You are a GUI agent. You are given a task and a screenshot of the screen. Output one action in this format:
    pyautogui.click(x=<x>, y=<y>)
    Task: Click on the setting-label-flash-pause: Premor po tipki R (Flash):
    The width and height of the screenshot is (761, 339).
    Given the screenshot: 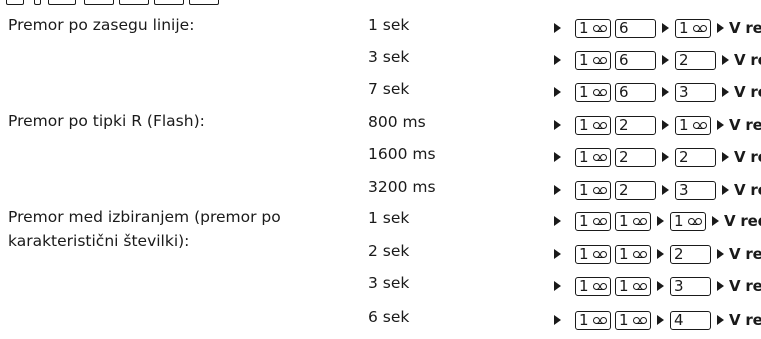 What is the action you would take?
    pyautogui.click(x=106, y=121)
    